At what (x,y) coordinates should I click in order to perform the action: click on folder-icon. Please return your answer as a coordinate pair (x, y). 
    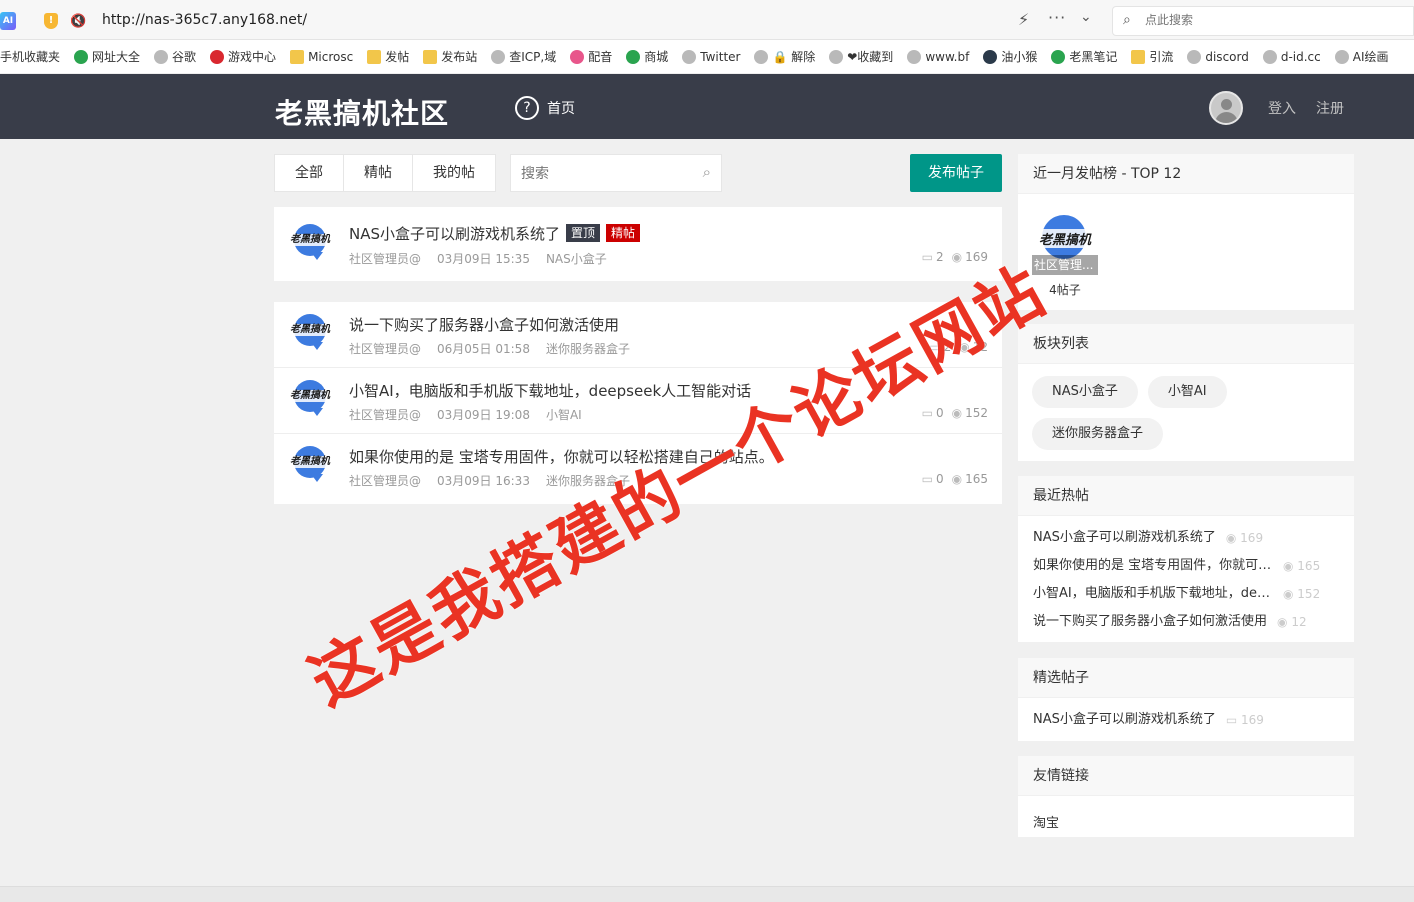
    Looking at the image, I should click on (430, 56).